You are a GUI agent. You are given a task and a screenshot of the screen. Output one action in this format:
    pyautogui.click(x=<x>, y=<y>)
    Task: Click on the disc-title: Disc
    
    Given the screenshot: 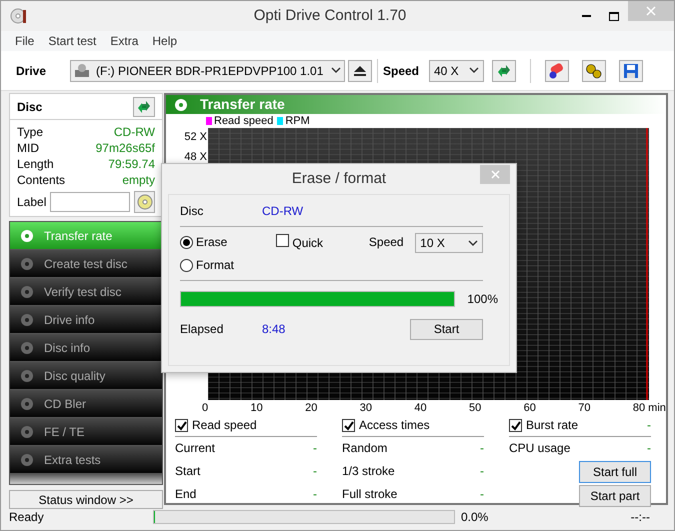 What is the action you would take?
    pyautogui.click(x=29, y=107)
    